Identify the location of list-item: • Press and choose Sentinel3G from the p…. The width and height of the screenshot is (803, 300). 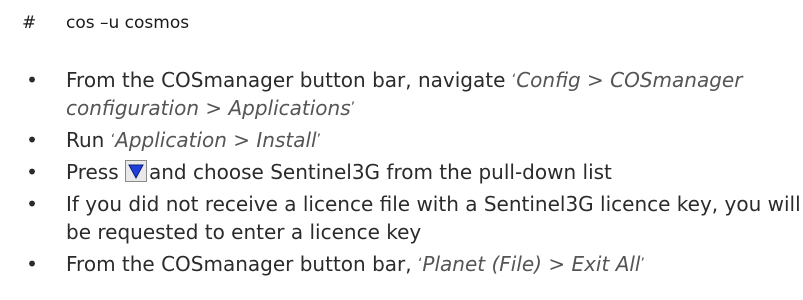
(401, 172).